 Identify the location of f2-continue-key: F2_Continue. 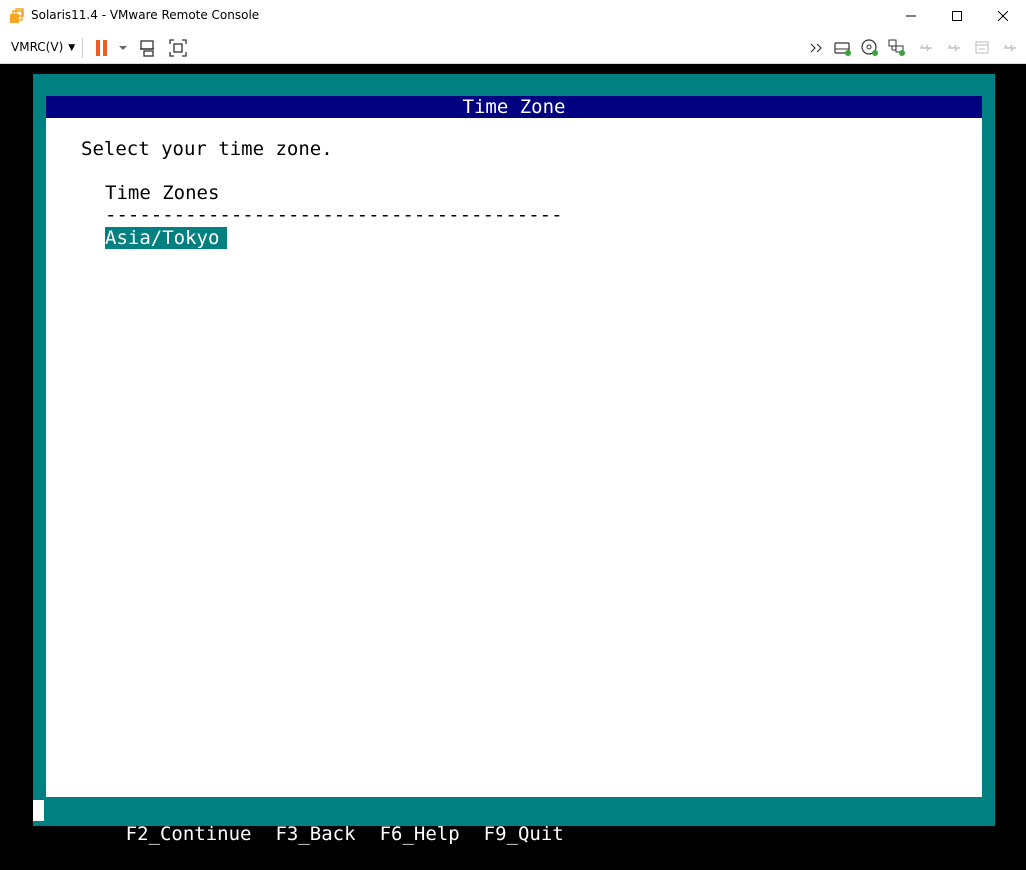
(189, 834).